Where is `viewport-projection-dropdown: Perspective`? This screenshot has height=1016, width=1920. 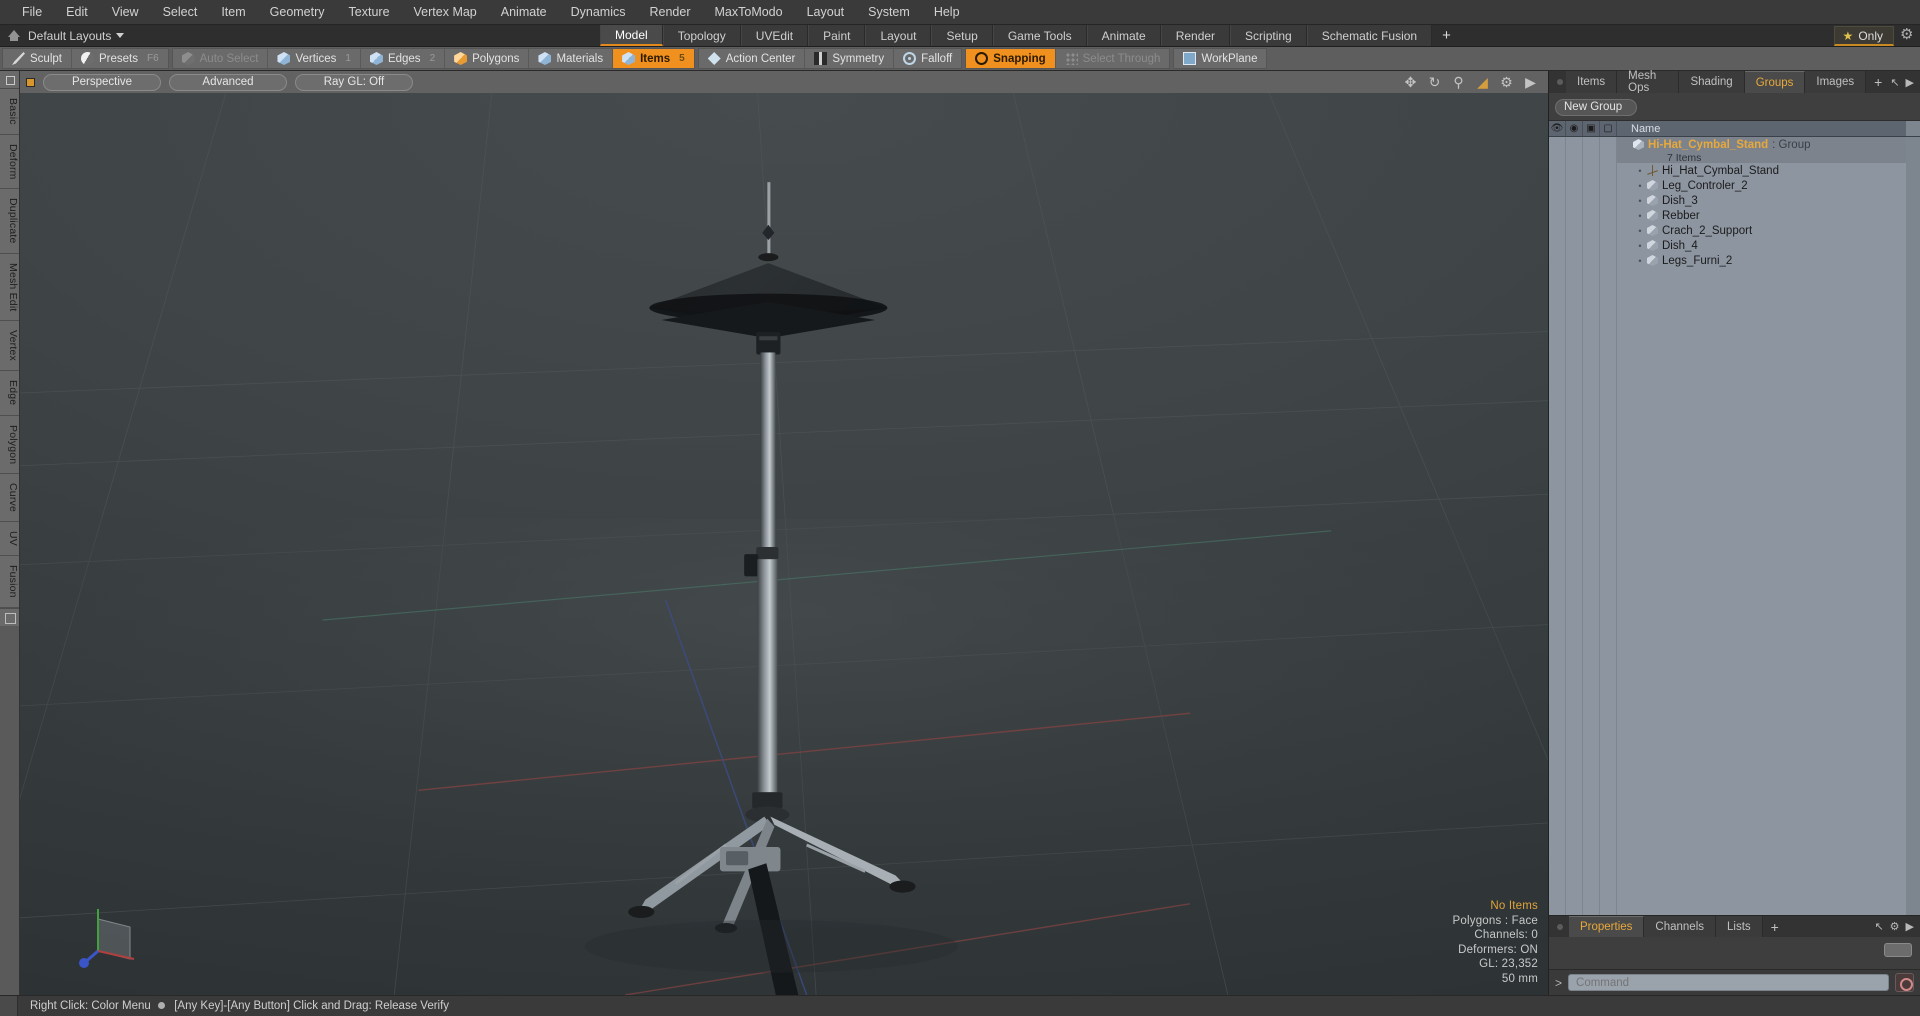 viewport-projection-dropdown: Perspective is located at coordinates (102, 82).